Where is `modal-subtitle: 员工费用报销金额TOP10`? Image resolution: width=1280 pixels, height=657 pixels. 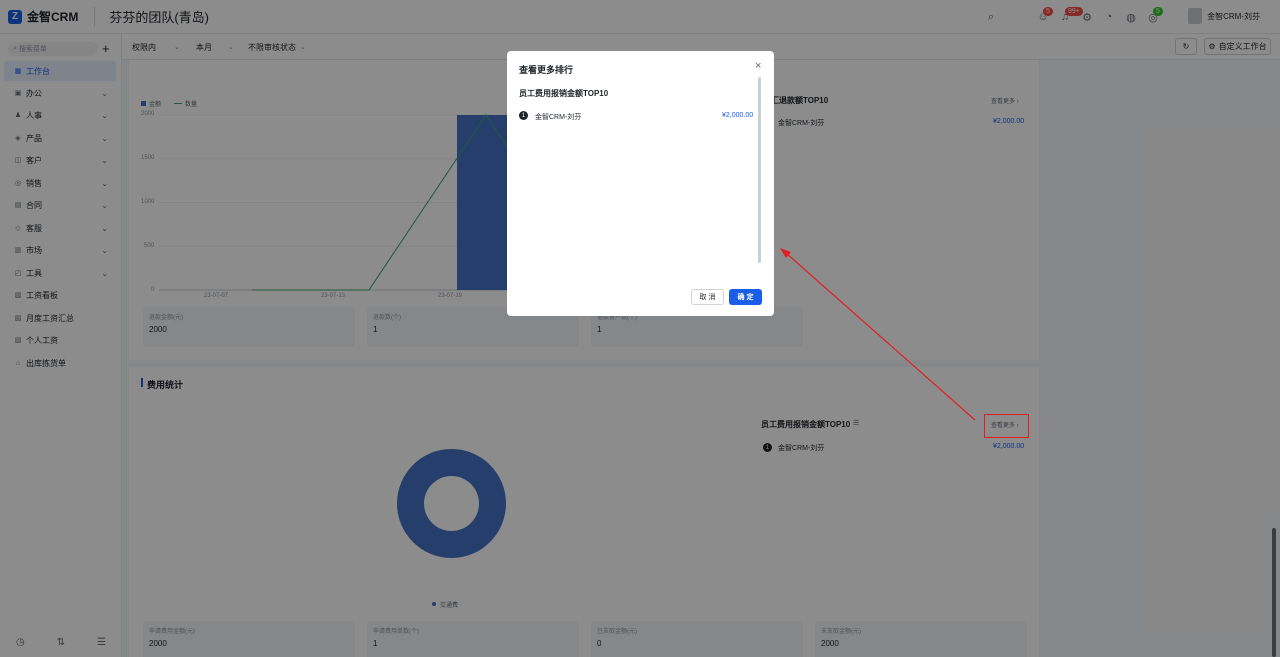
modal-subtitle: 员工费用报销金额TOP10 is located at coordinates (564, 93).